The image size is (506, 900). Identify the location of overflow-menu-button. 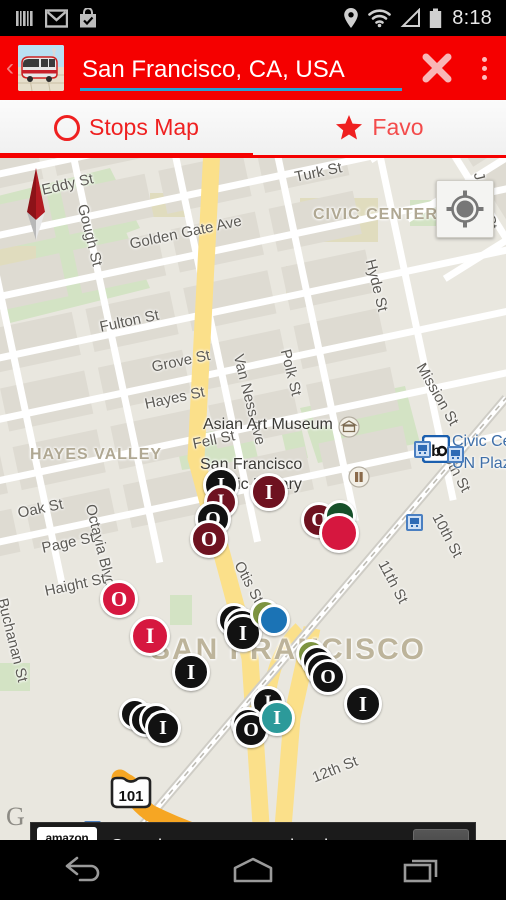
(484, 68).